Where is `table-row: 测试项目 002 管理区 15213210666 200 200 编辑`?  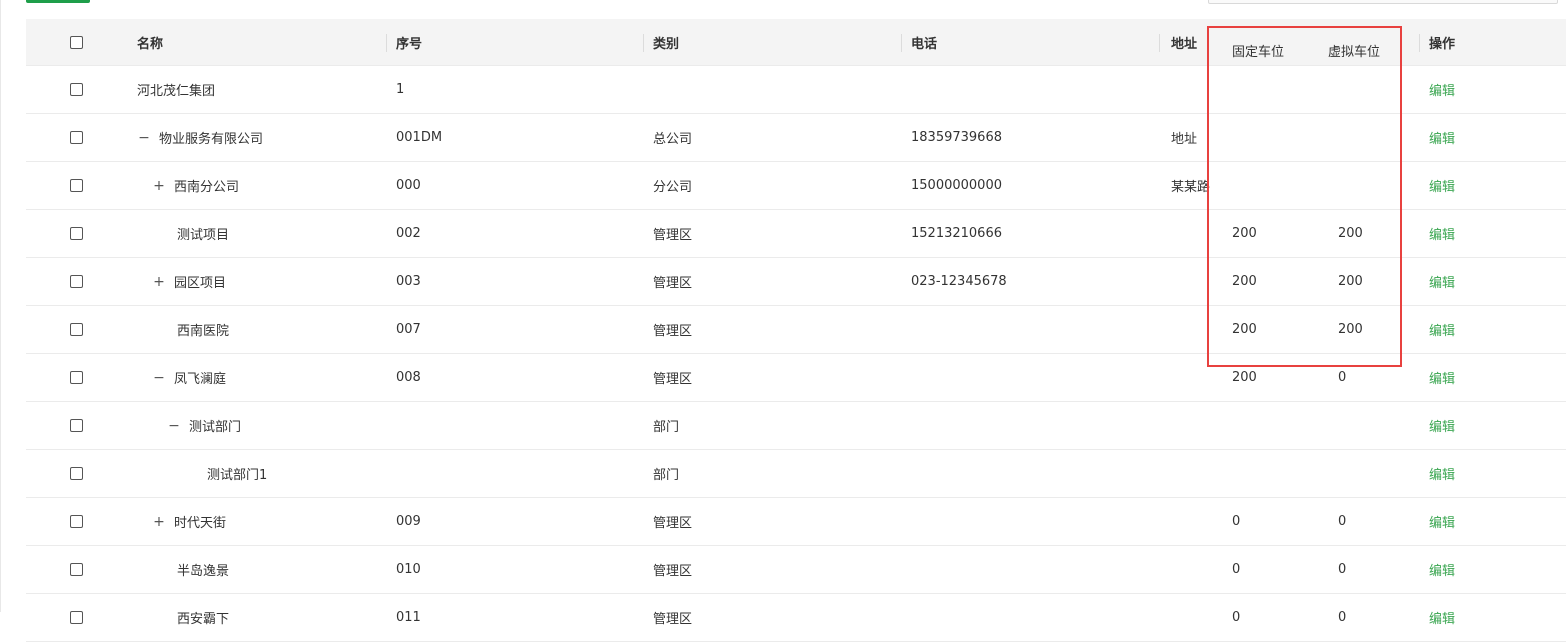
table-row: 测试项目 002 管理区 15213210666 200 200 编辑 is located at coordinates (796, 234).